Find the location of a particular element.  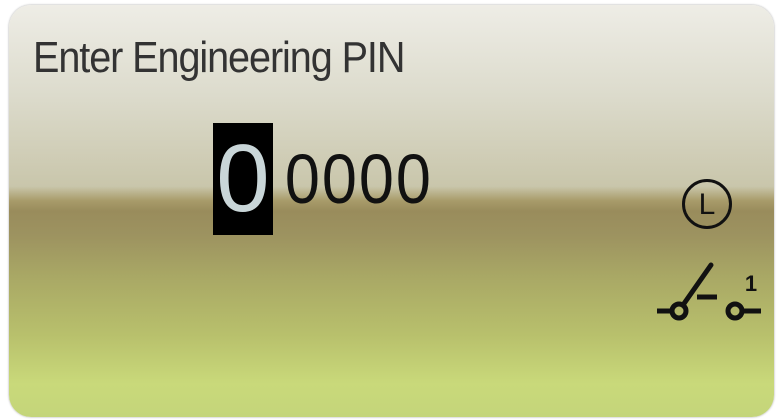

pin-entry: 0 0 0 0 0 is located at coordinates (322, 179).